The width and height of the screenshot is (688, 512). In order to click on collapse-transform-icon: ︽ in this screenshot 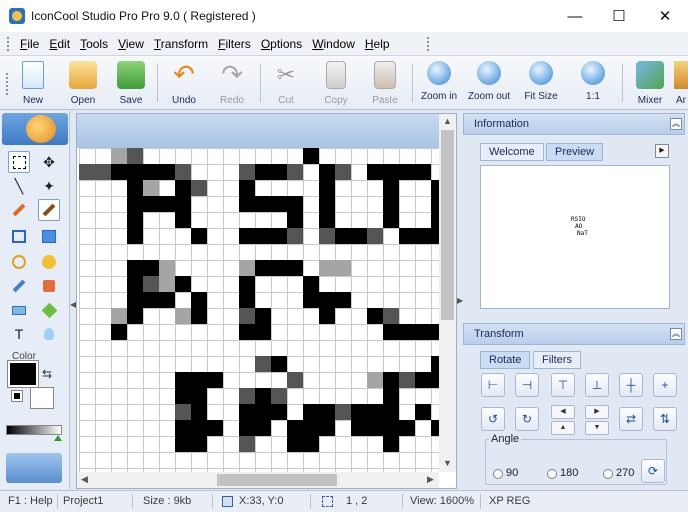, I will do `click(676, 334)`.